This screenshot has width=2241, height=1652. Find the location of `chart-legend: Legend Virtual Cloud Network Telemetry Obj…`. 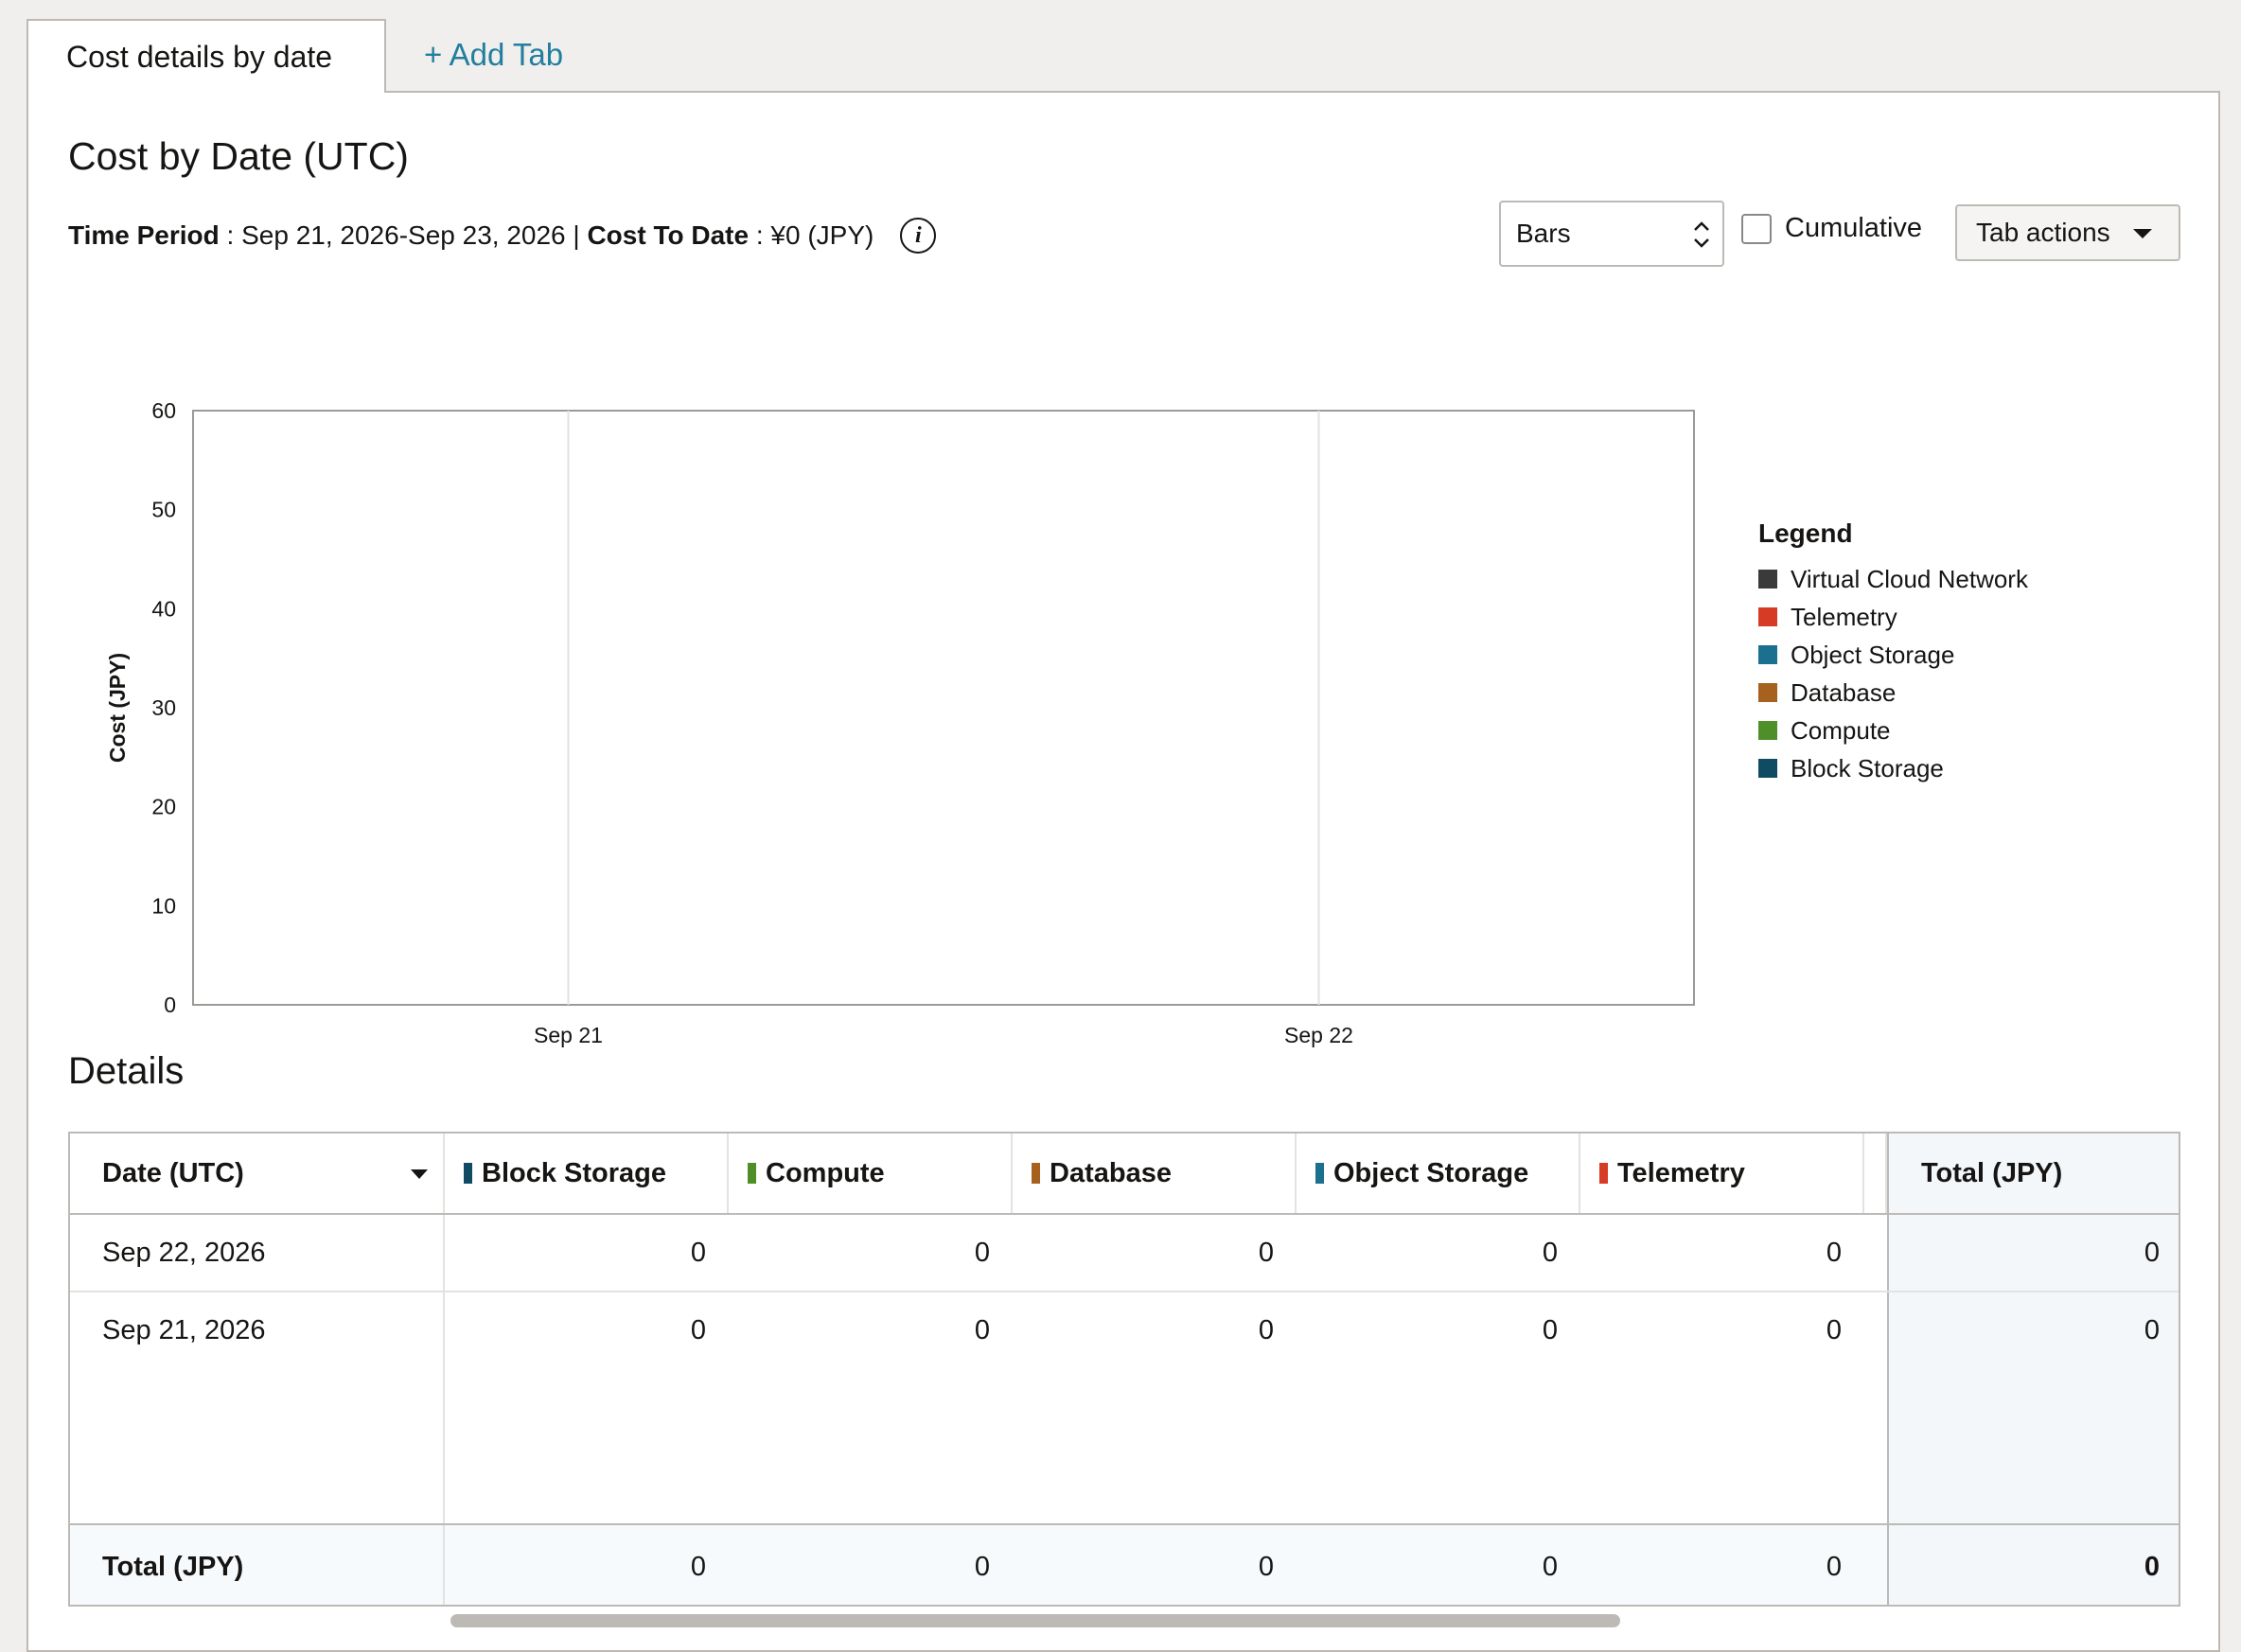

chart-legend: Legend Virtual Cloud Network Telemetry Obj… is located at coordinates (1893, 652).